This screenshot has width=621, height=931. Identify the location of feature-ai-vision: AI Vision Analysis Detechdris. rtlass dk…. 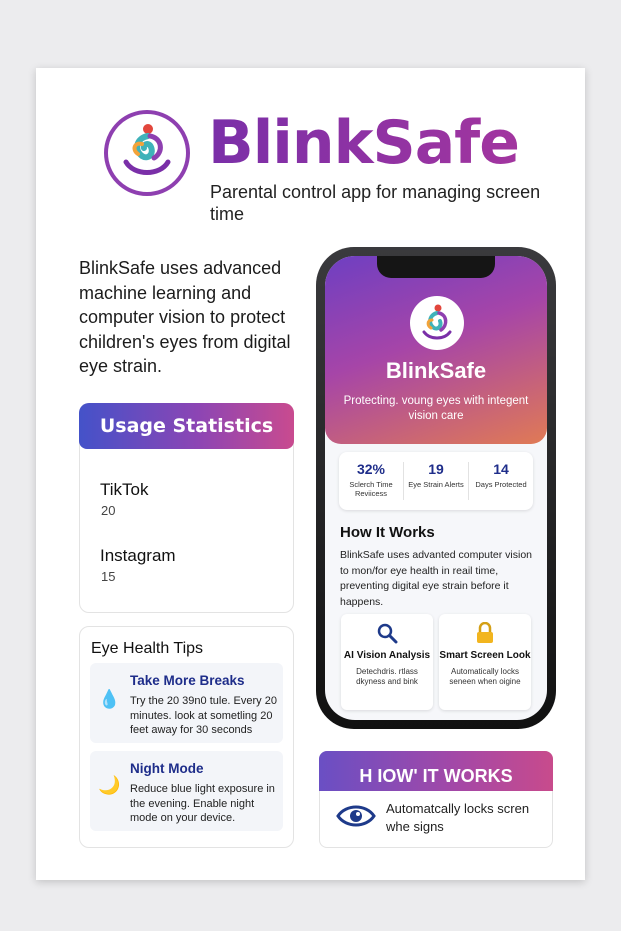
(387, 662).